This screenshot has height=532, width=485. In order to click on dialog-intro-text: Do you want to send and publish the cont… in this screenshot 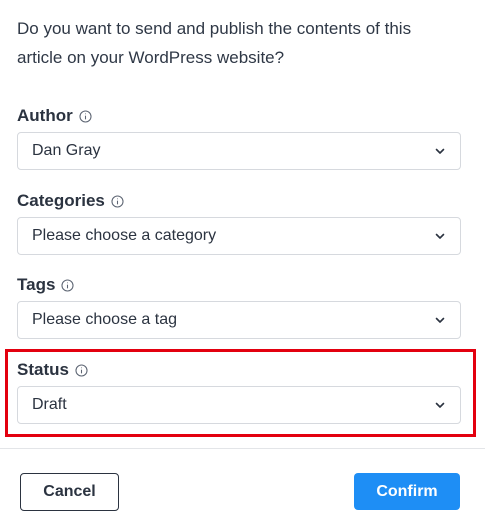, I will do `click(214, 43)`.